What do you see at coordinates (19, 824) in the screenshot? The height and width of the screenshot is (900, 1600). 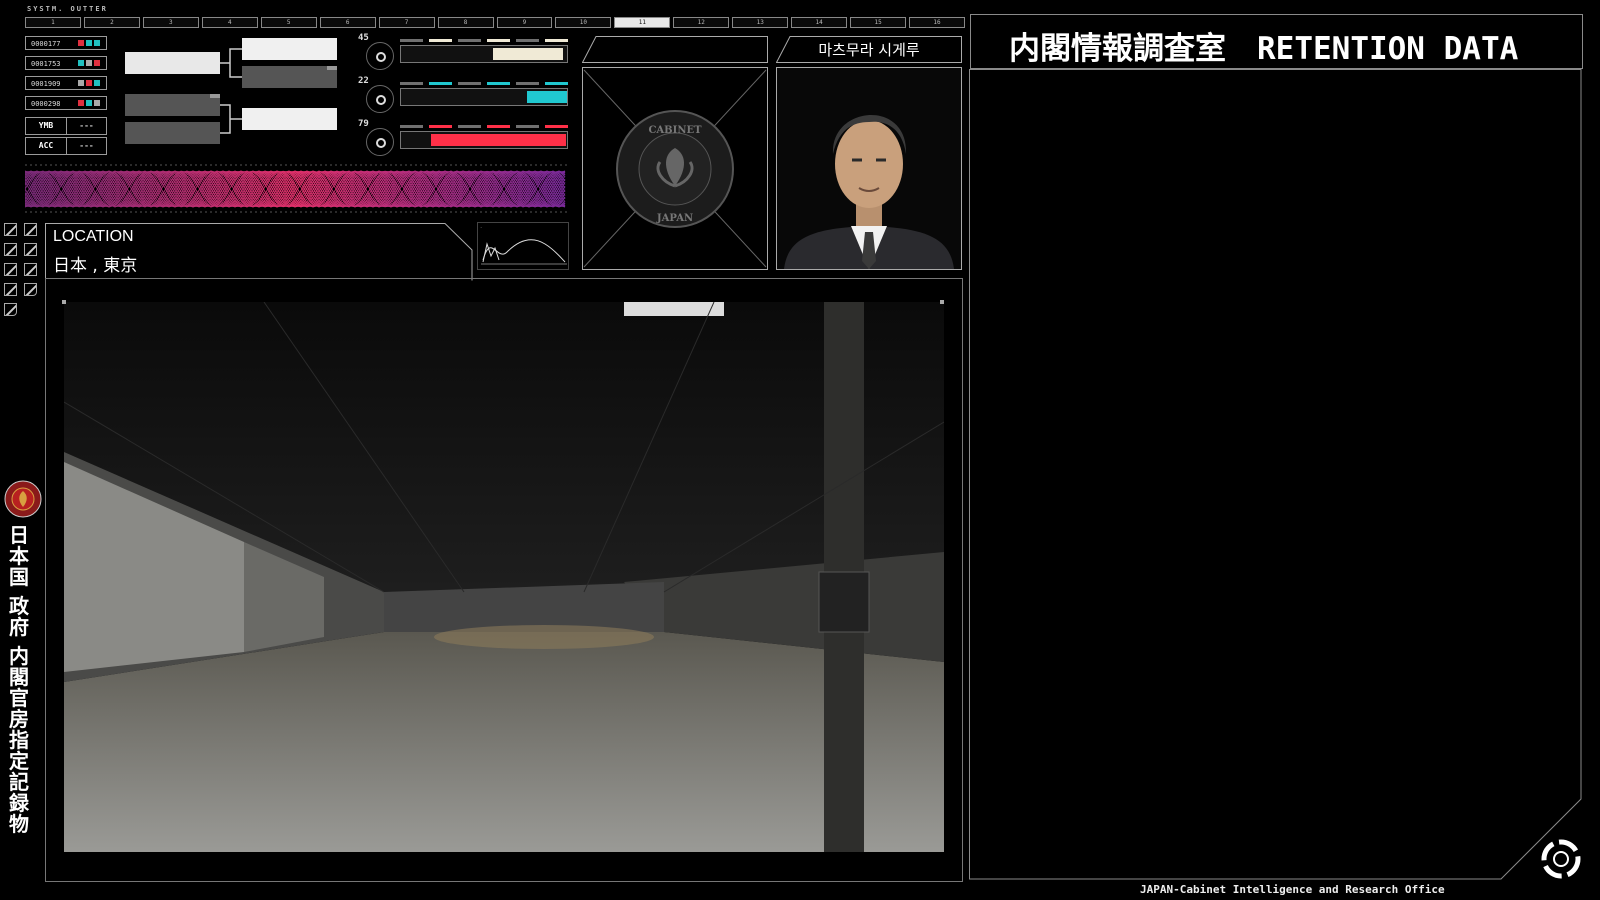 I see `vertical-char: 物` at bounding box center [19, 824].